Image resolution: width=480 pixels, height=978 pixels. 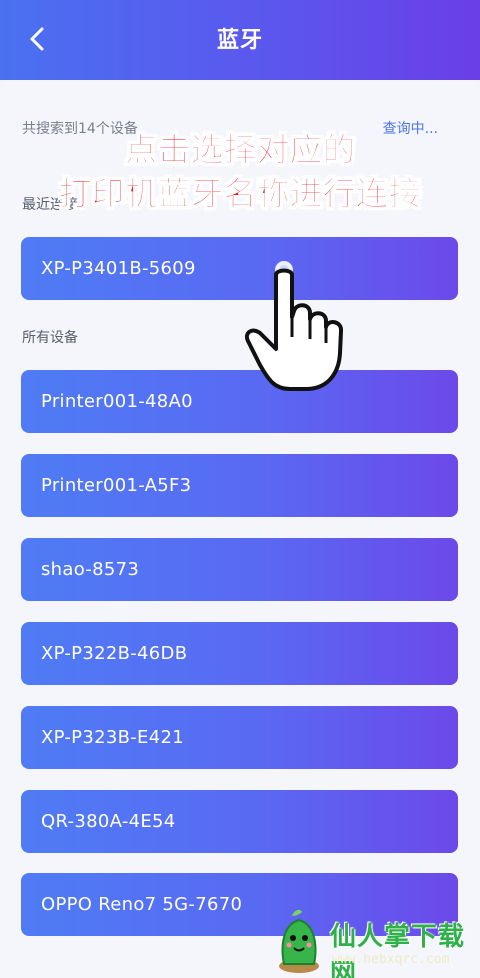 What do you see at coordinates (294, 326) in the screenshot?
I see `pointing-hand-icon` at bounding box center [294, 326].